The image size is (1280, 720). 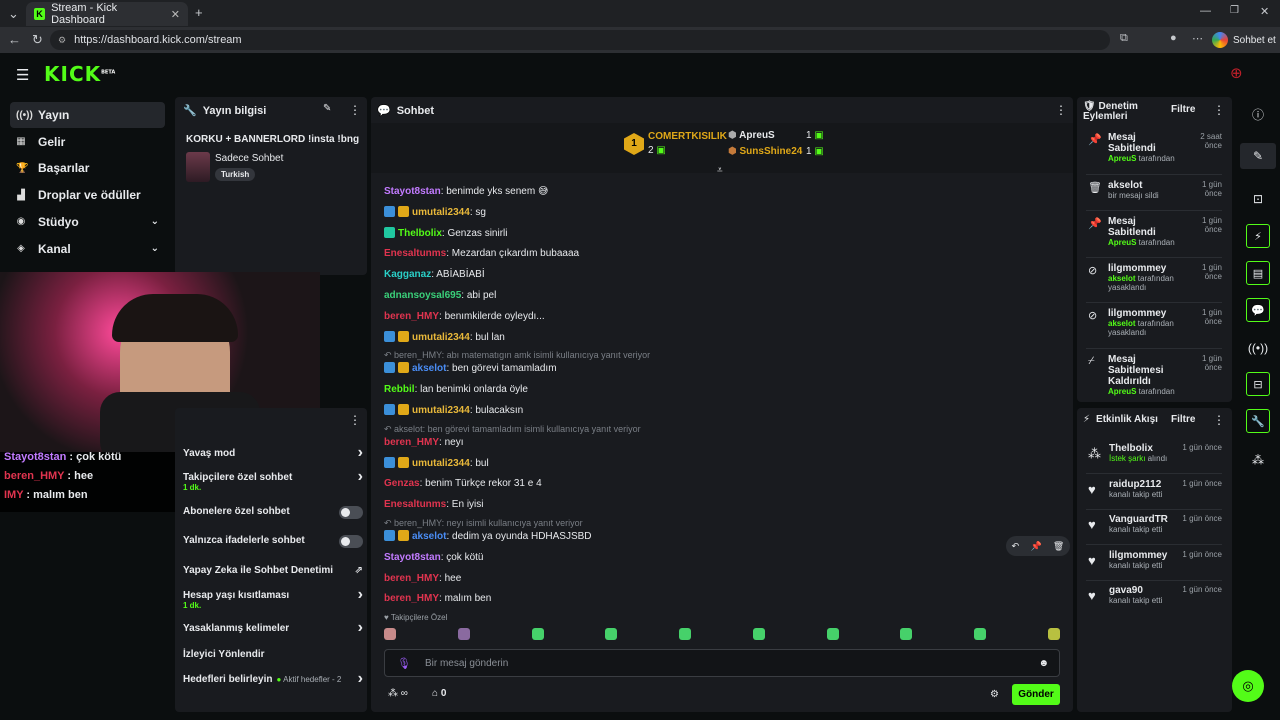 I want to click on minimize-icon: —, so click(x=1205, y=11).